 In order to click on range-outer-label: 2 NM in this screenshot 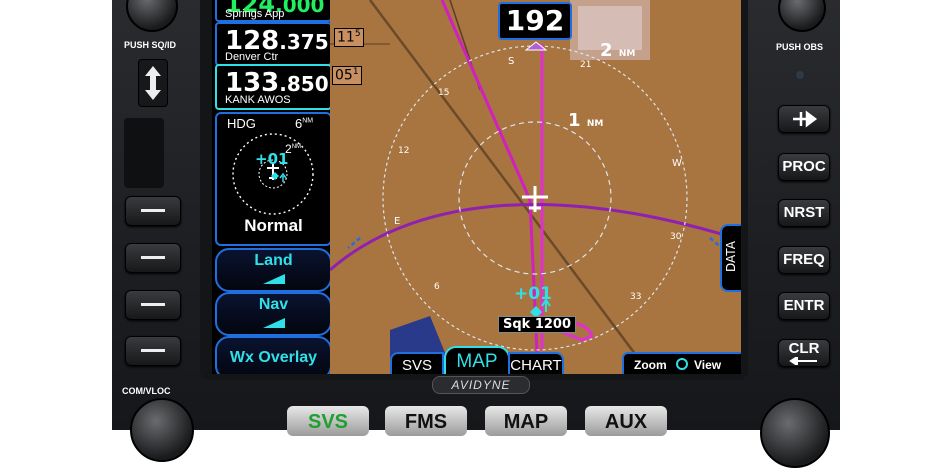, I will do `click(618, 50)`.